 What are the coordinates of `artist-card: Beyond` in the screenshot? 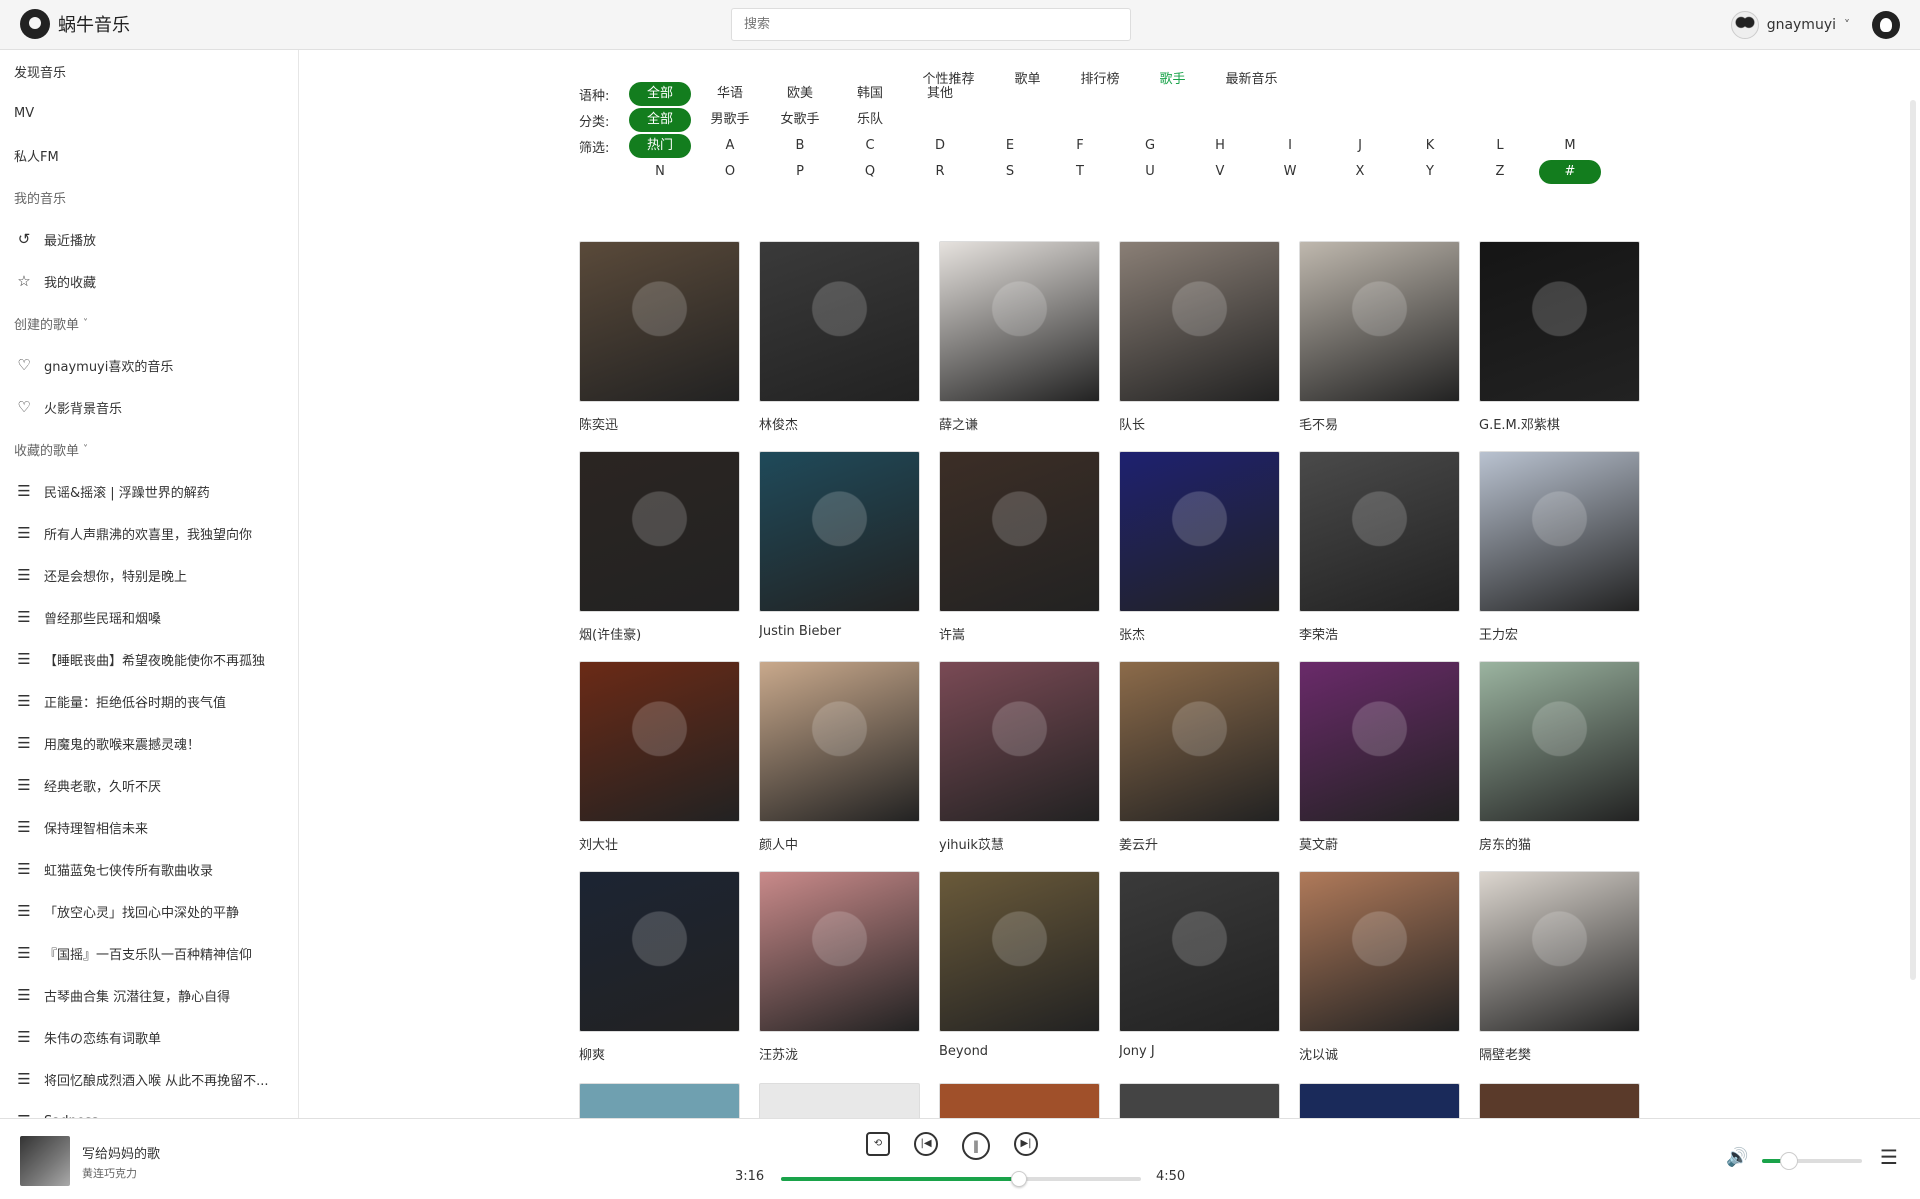 It's located at (1019, 976).